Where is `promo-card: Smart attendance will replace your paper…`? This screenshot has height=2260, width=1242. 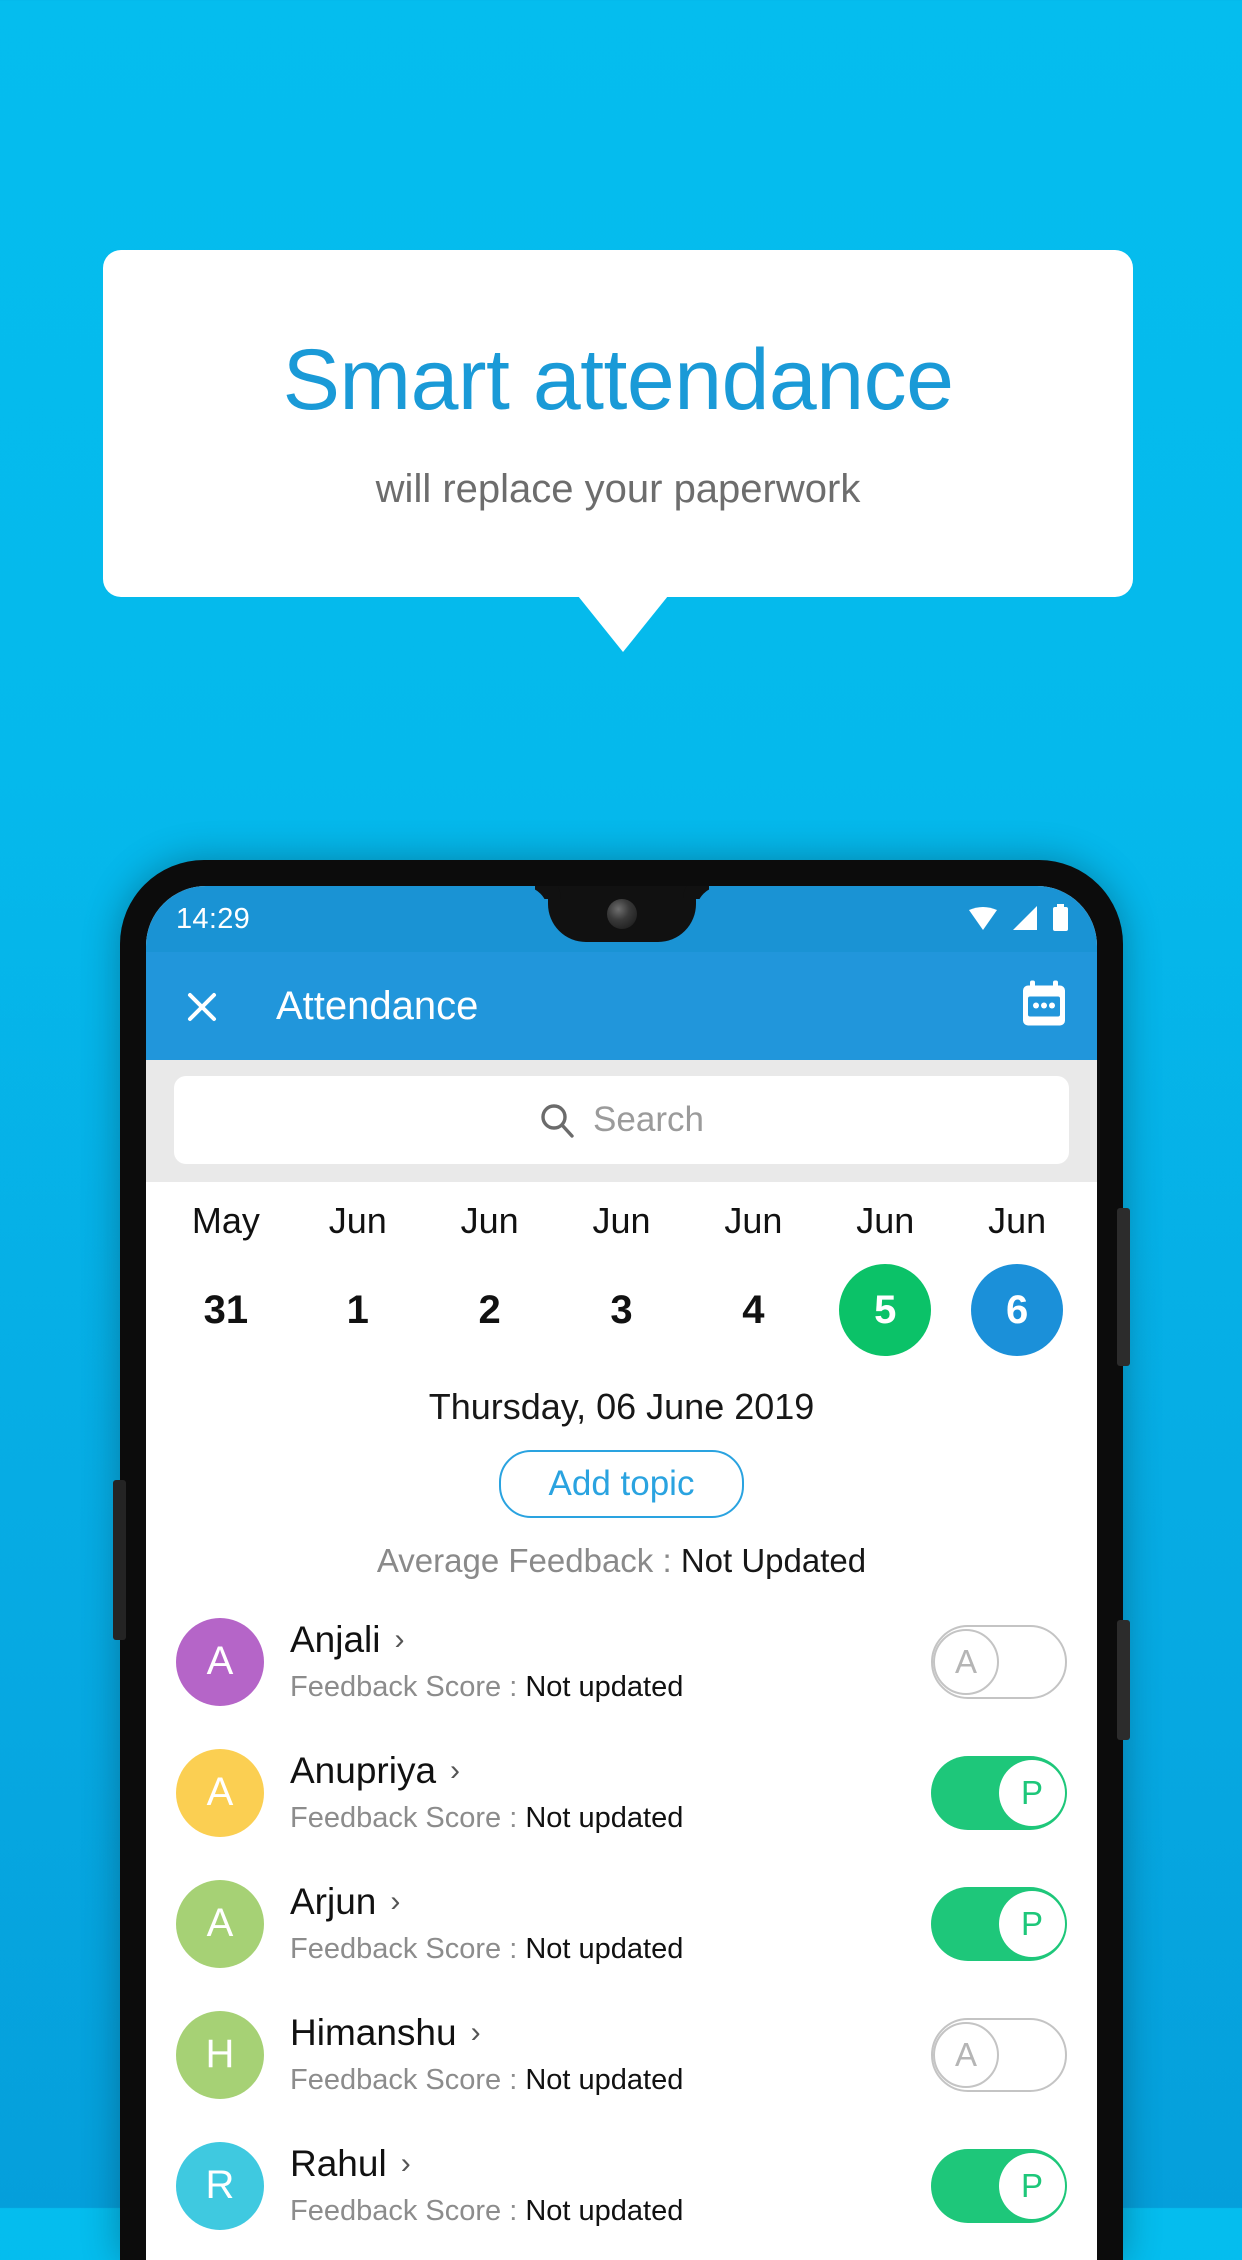
promo-card: Smart attendance will replace your paper… is located at coordinates (618, 423).